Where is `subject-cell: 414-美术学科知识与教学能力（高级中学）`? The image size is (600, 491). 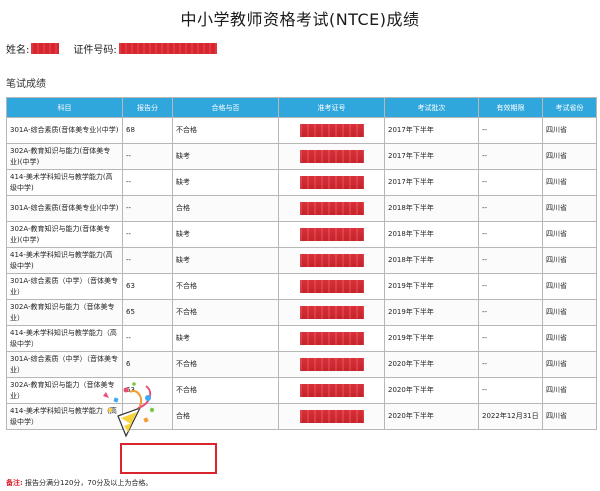
subject-cell: 414-美术学科知识与教学能力（高级中学） is located at coordinates (64, 416).